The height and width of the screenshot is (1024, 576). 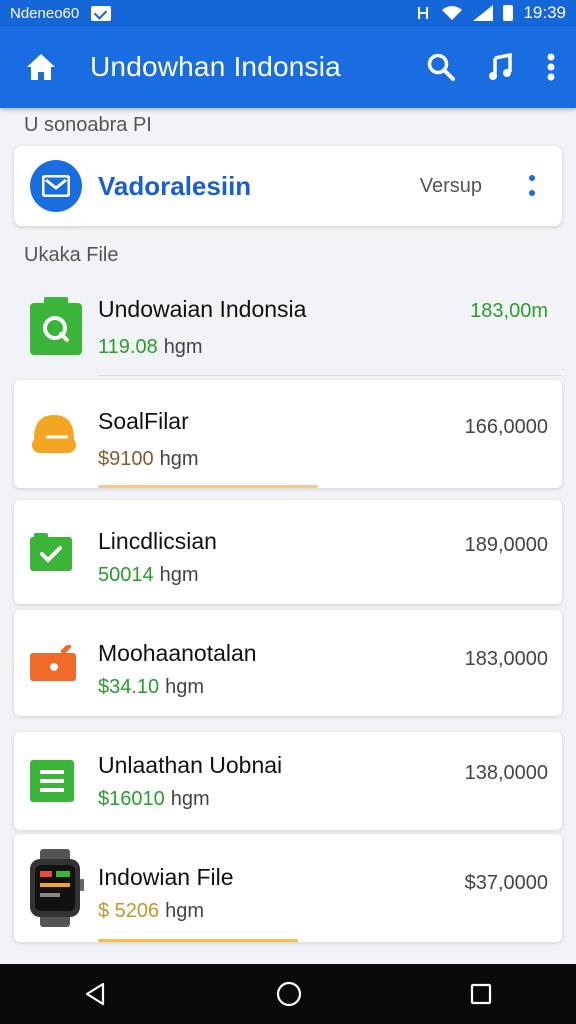 What do you see at coordinates (508, 13) in the screenshot?
I see `battery-icon` at bounding box center [508, 13].